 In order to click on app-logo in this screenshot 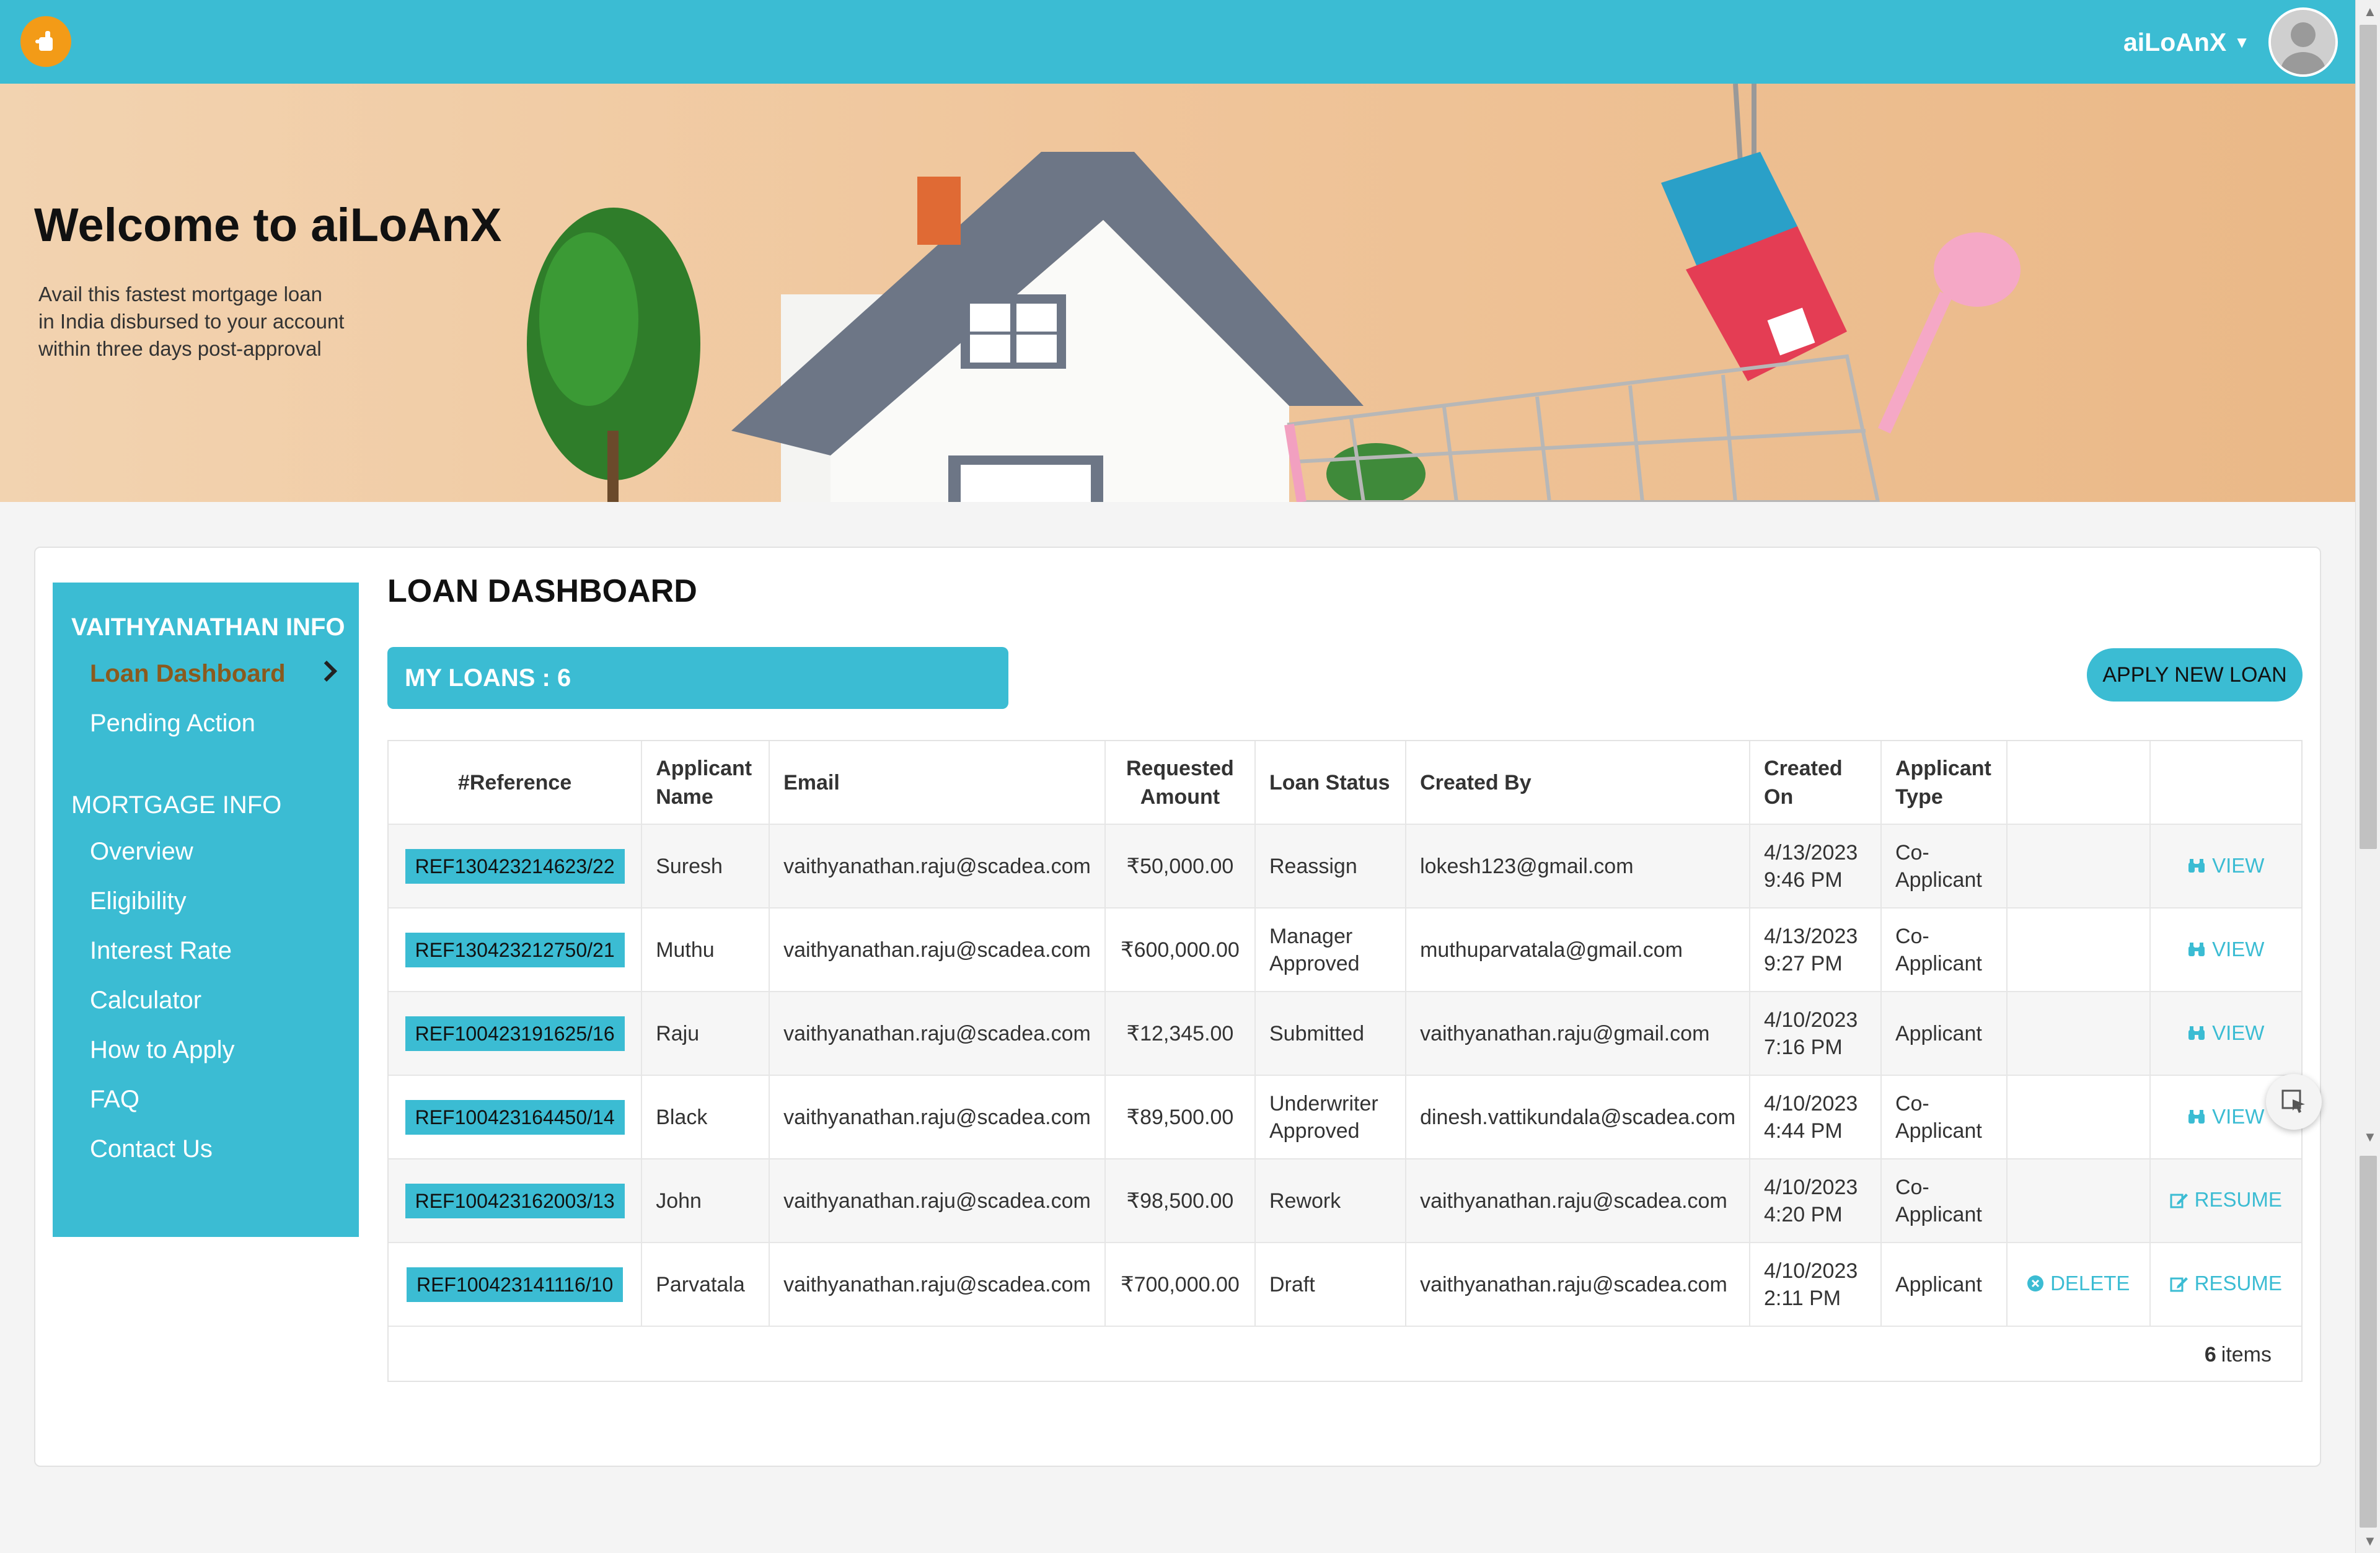, I will do `click(45, 41)`.